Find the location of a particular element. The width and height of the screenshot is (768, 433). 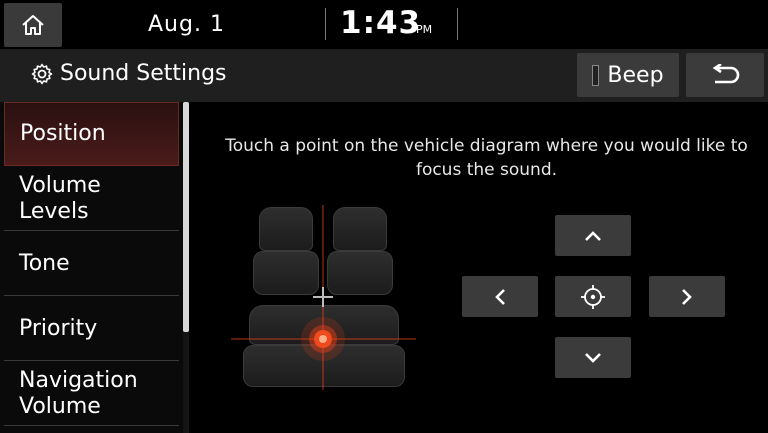

sidebar-item-label: Navigation Volume is located at coordinates (78, 393).